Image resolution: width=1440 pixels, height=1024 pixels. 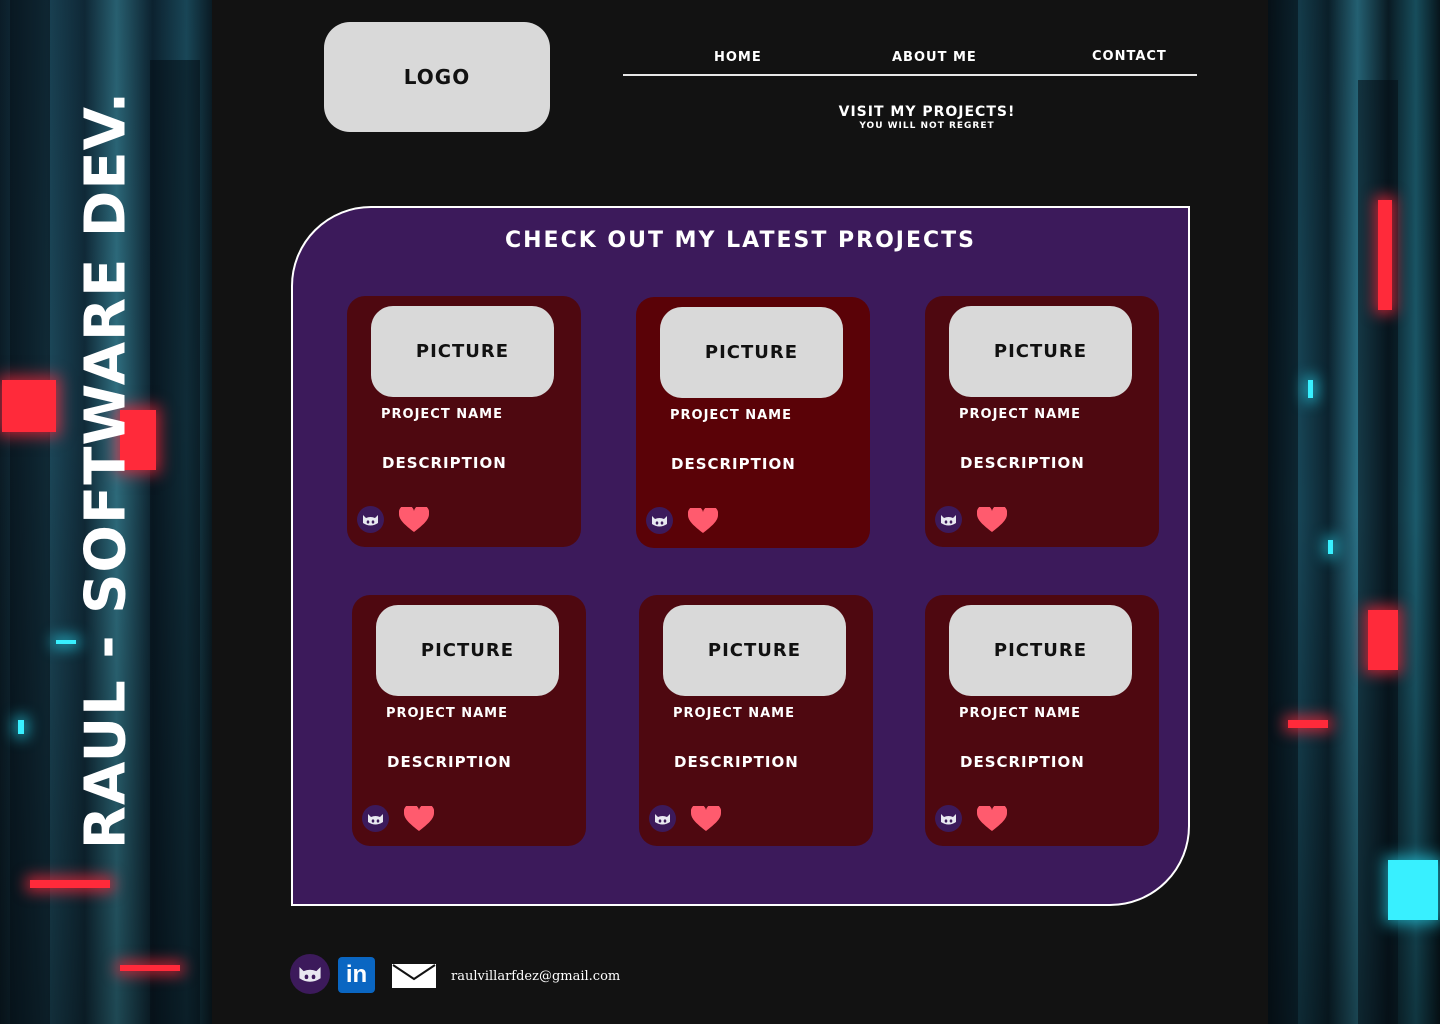 I want to click on visit-banner: VISIT MY PROJECTS! YOU WILL NOT REGRET, so click(x=927, y=117).